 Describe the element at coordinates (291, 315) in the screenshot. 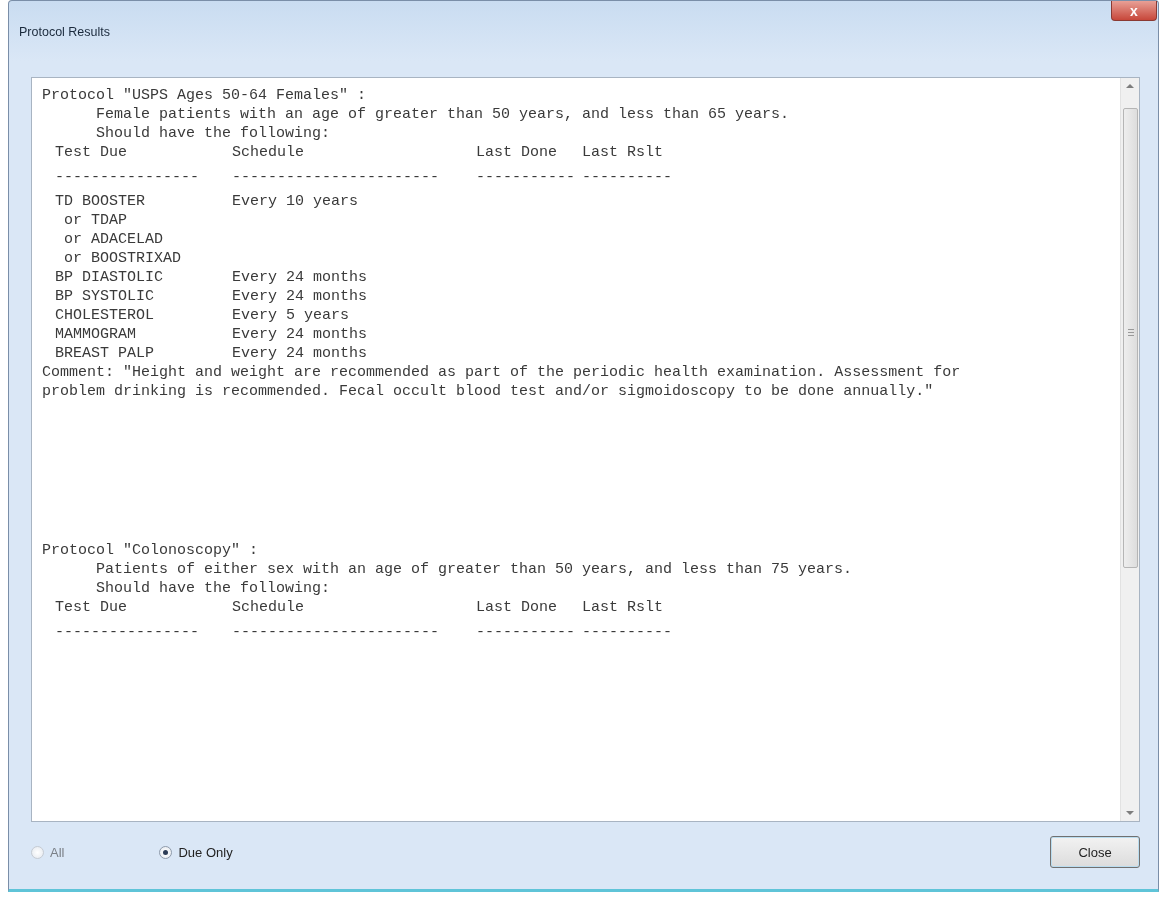

I see `schedule-text: Every 5 years` at that location.